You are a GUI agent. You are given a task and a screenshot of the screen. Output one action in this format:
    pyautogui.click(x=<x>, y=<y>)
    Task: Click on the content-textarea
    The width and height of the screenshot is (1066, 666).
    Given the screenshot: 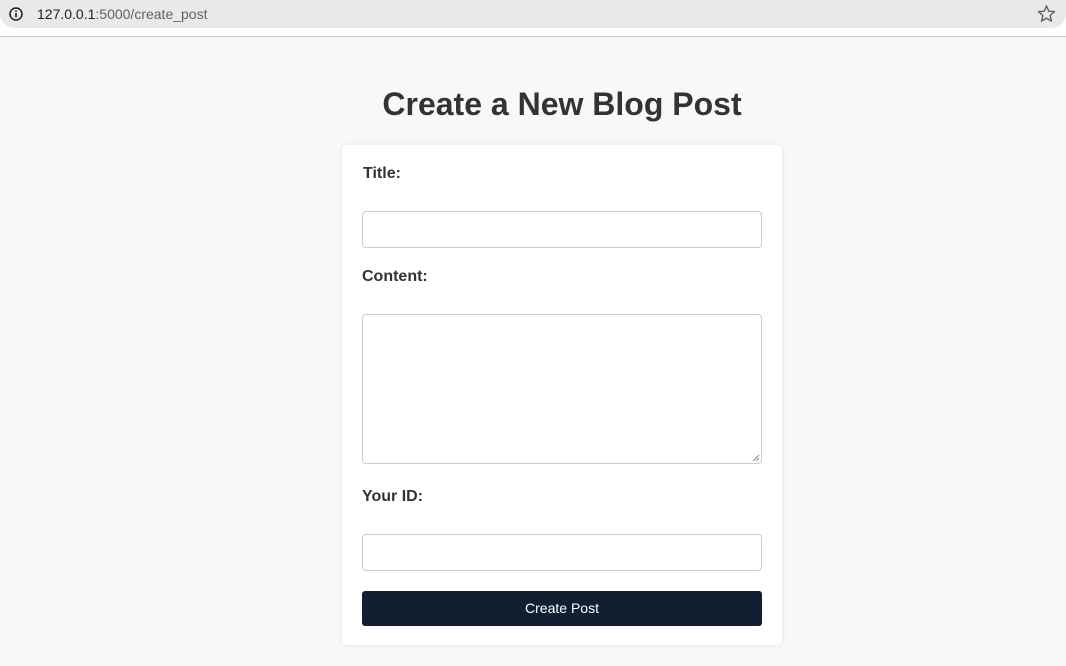 What is the action you would take?
    pyautogui.click(x=562, y=389)
    